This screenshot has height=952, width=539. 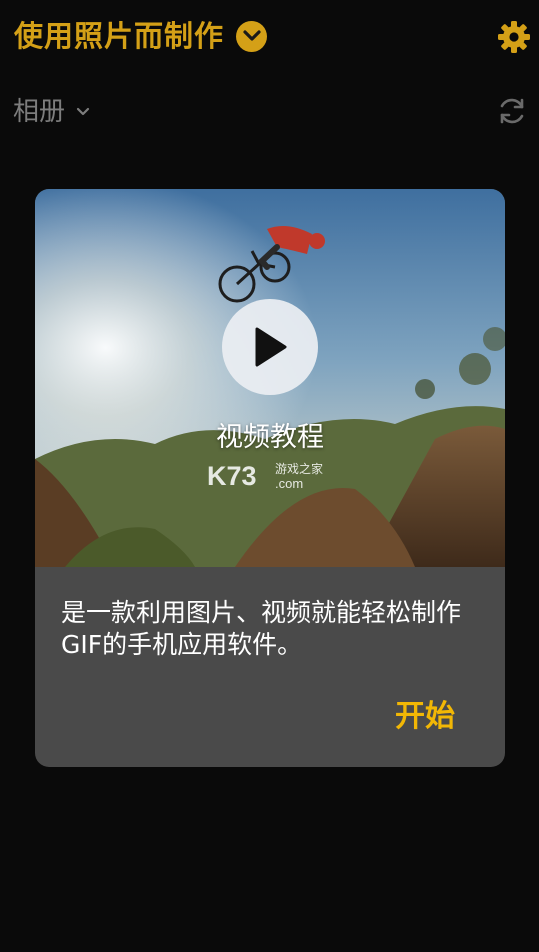 What do you see at coordinates (232, 476) in the screenshot?
I see `svg-text: K73` at bounding box center [232, 476].